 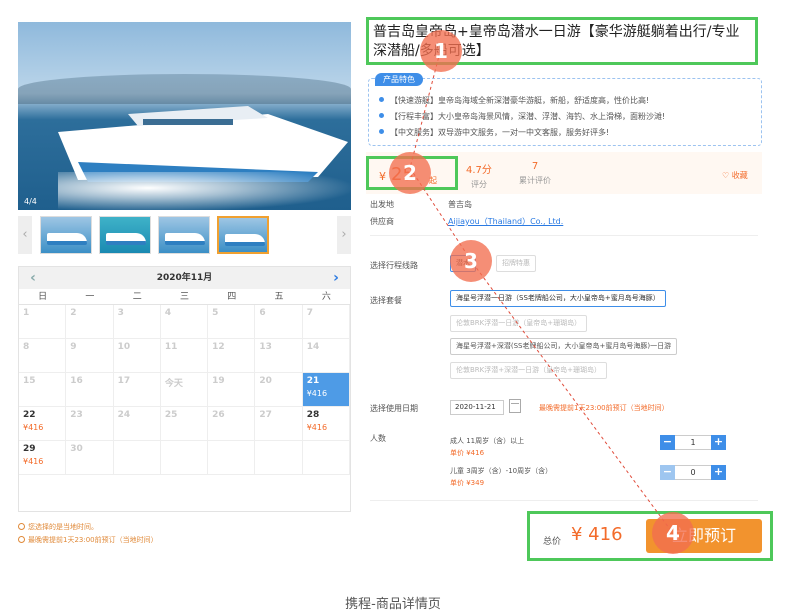 I want to click on calendar-day-cell: 14, so click(x=326, y=356).